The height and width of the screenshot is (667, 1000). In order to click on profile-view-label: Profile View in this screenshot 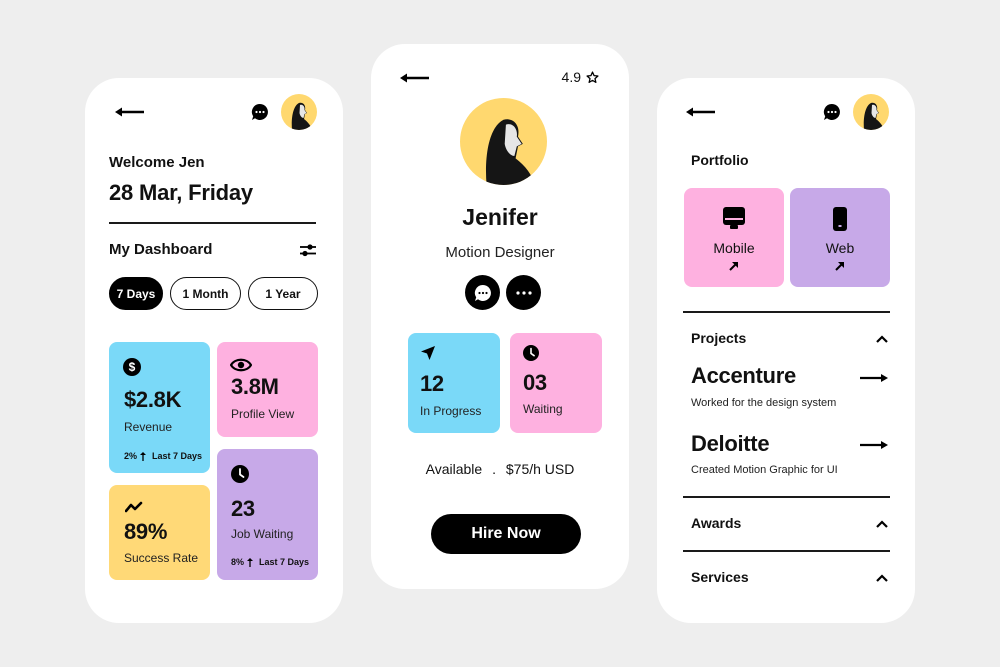, I will do `click(263, 414)`.